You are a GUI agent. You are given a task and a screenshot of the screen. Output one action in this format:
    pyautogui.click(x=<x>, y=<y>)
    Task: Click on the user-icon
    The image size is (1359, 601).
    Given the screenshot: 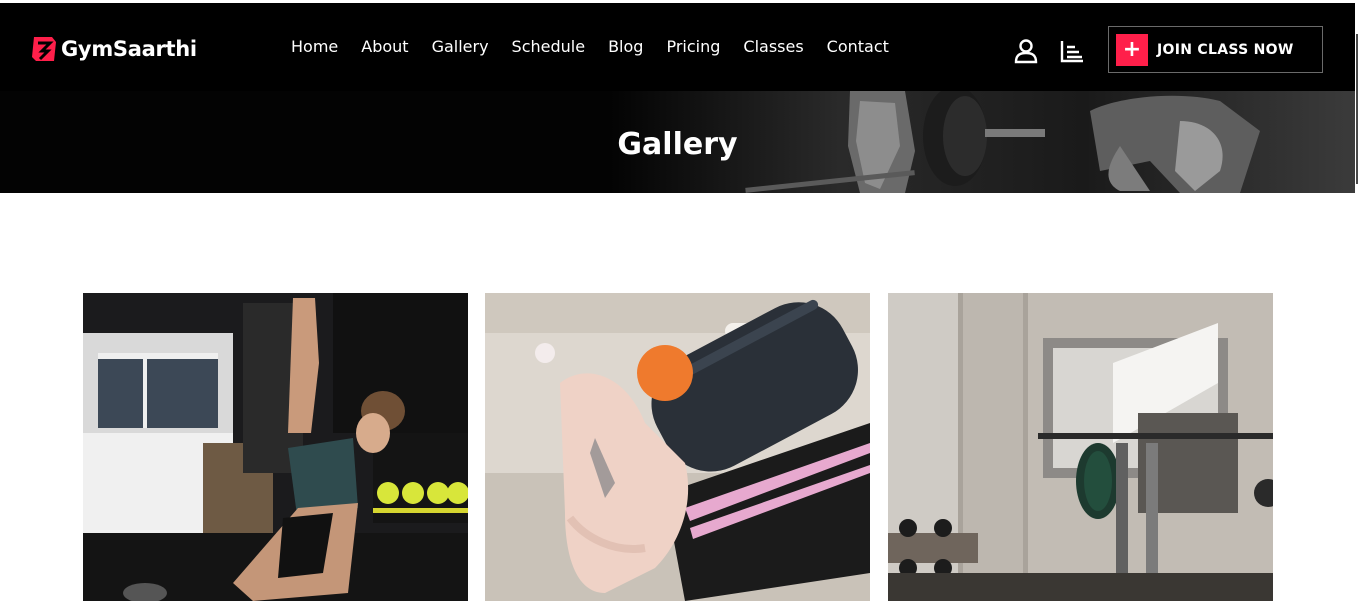 What is the action you would take?
    pyautogui.click(x=1026, y=51)
    